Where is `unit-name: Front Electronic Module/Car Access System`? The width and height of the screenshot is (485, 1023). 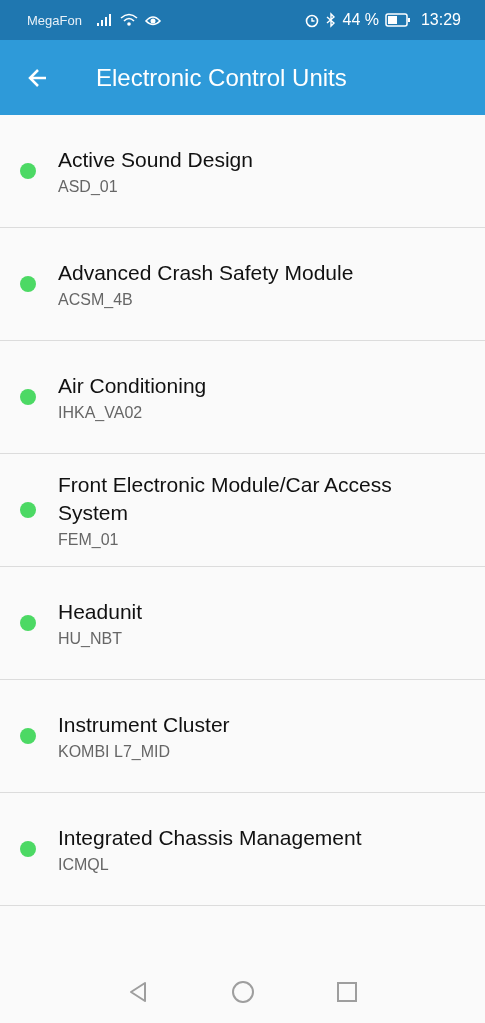 unit-name: Front Electronic Module/Car Access System is located at coordinates (225, 499).